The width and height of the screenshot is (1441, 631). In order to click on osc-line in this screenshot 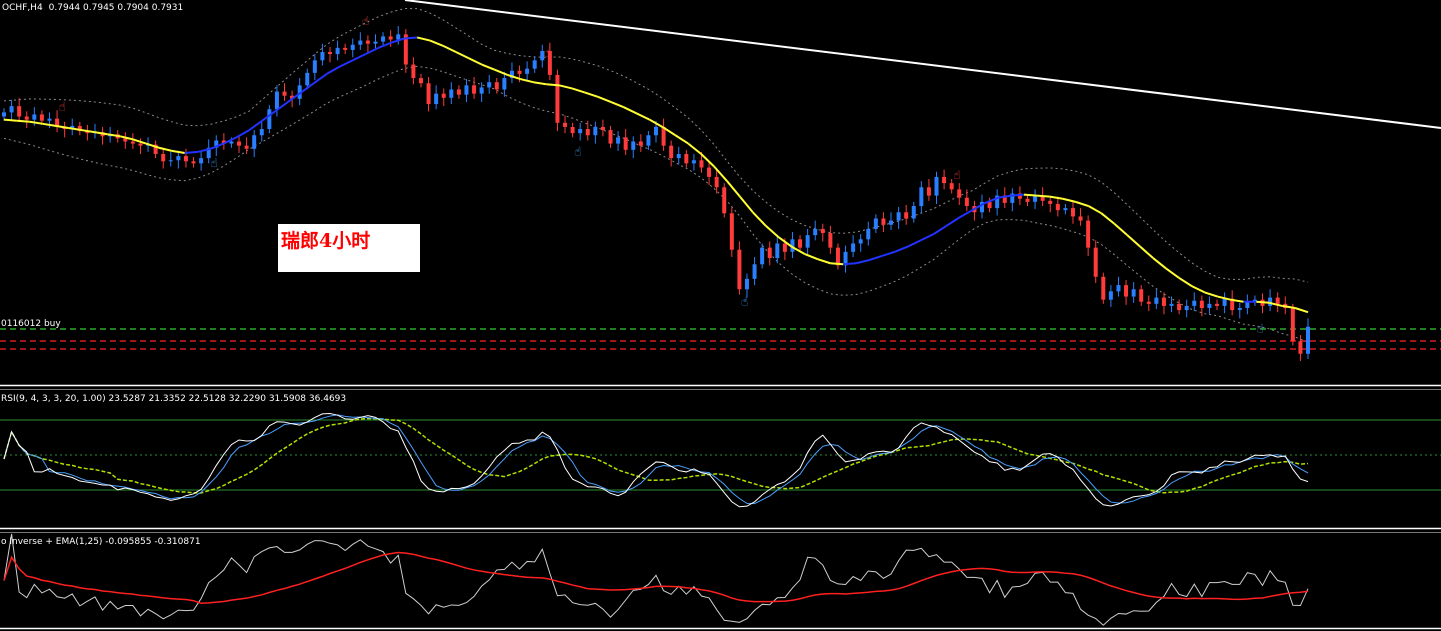, I will do `click(656, 579)`.